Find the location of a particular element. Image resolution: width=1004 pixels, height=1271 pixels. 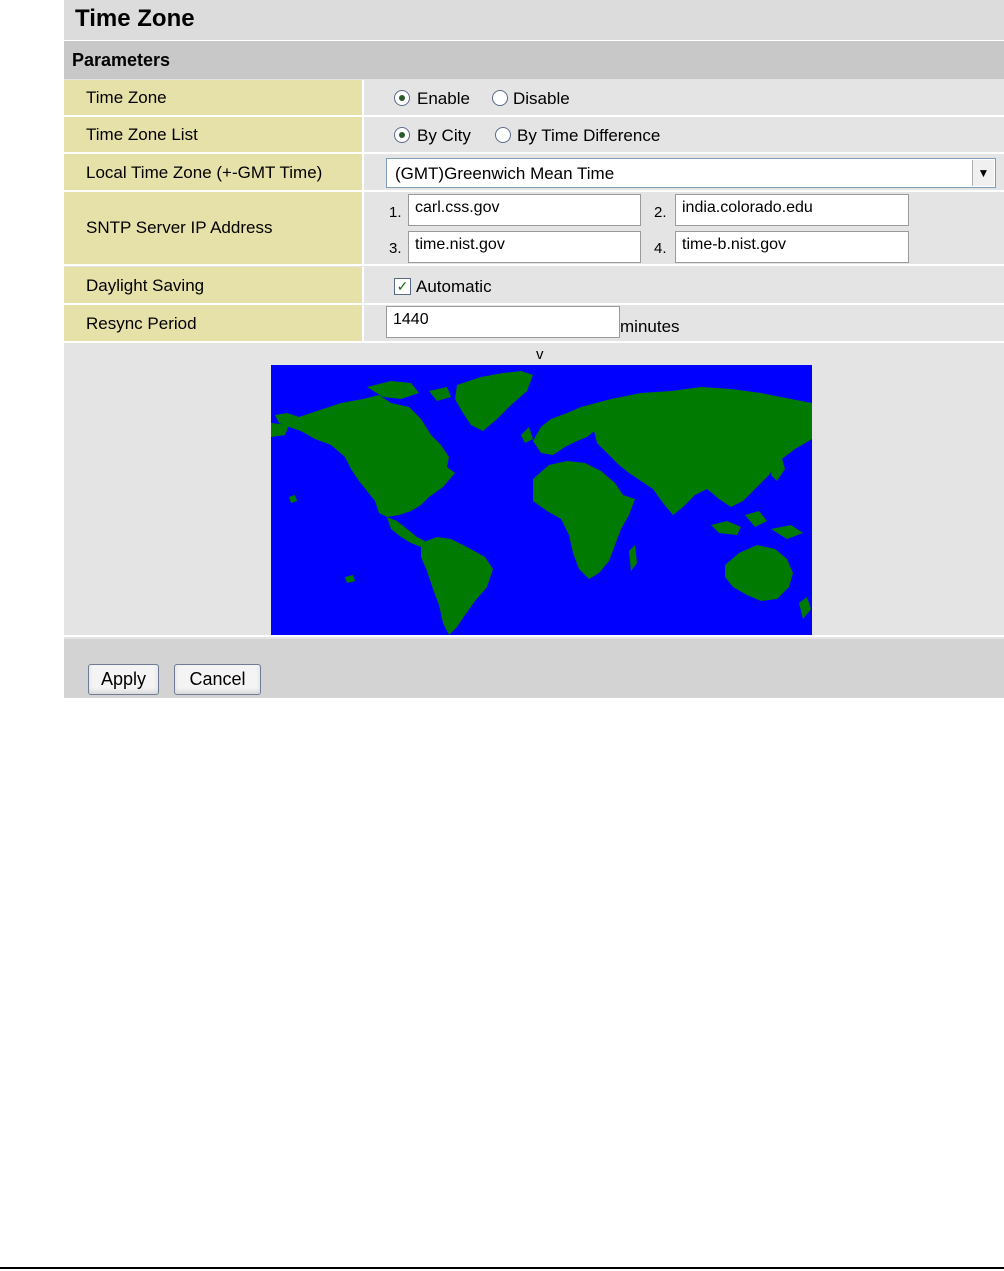

by-time-difference-radio is located at coordinates (503, 135).